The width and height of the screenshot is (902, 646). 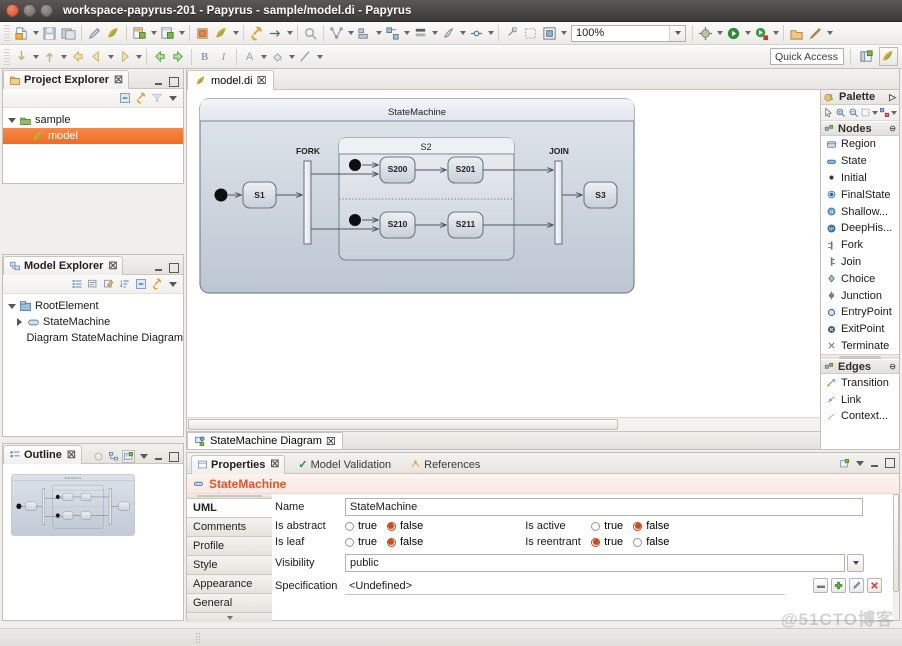 What do you see at coordinates (860, 278) in the screenshot?
I see `palette-item-choice: Choice` at bounding box center [860, 278].